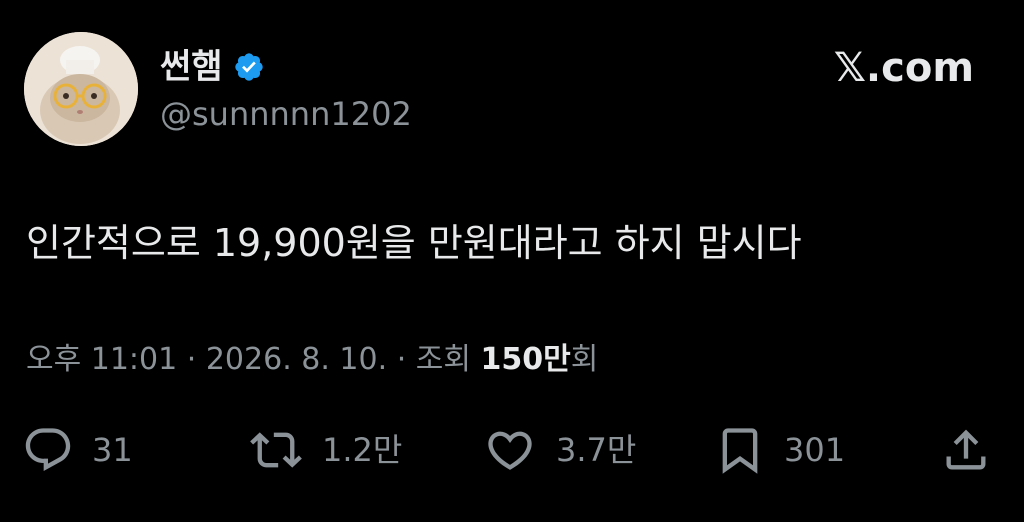 The width and height of the screenshot is (1024, 522). What do you see at coordinates (815, 450) in the screenshot?
I see `bookmark-count: 301` at bounding box center [815, 450].